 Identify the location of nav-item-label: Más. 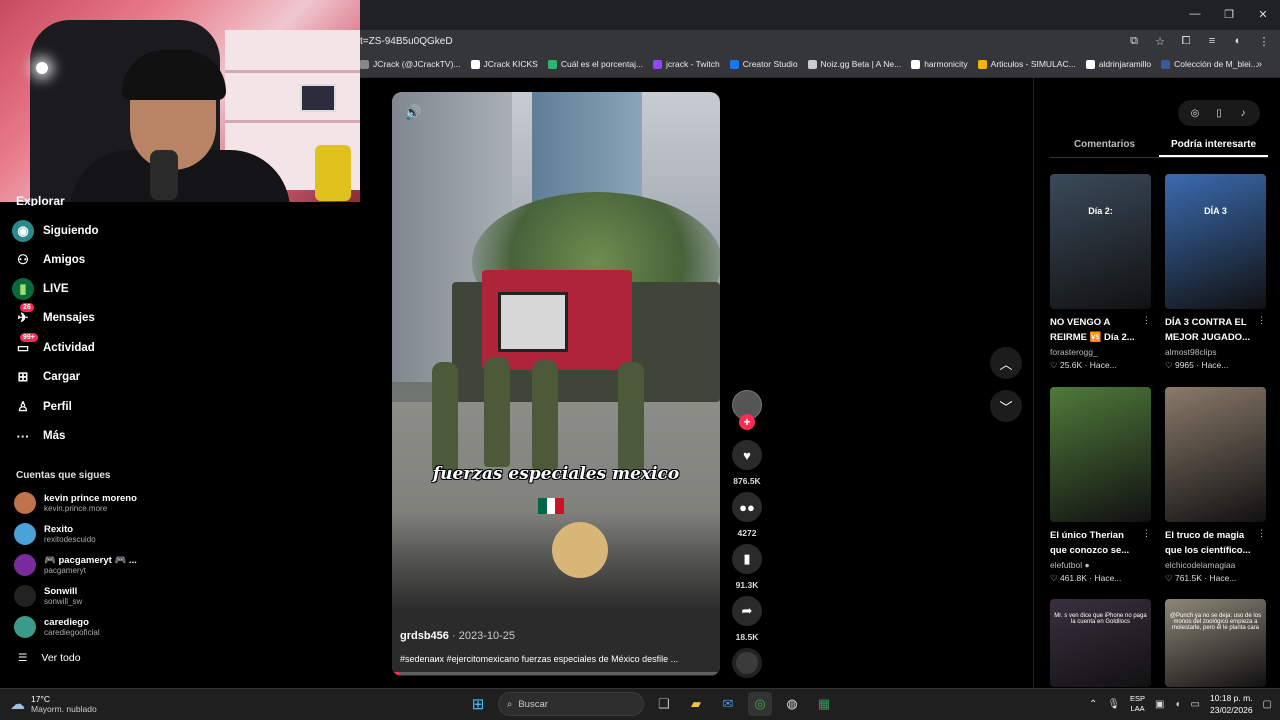
(54, 436).